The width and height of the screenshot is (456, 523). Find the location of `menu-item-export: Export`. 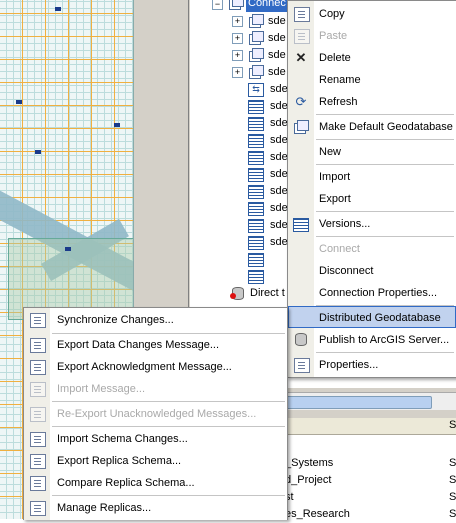

menu-item-export: Export is located at coordinates (372, 199).